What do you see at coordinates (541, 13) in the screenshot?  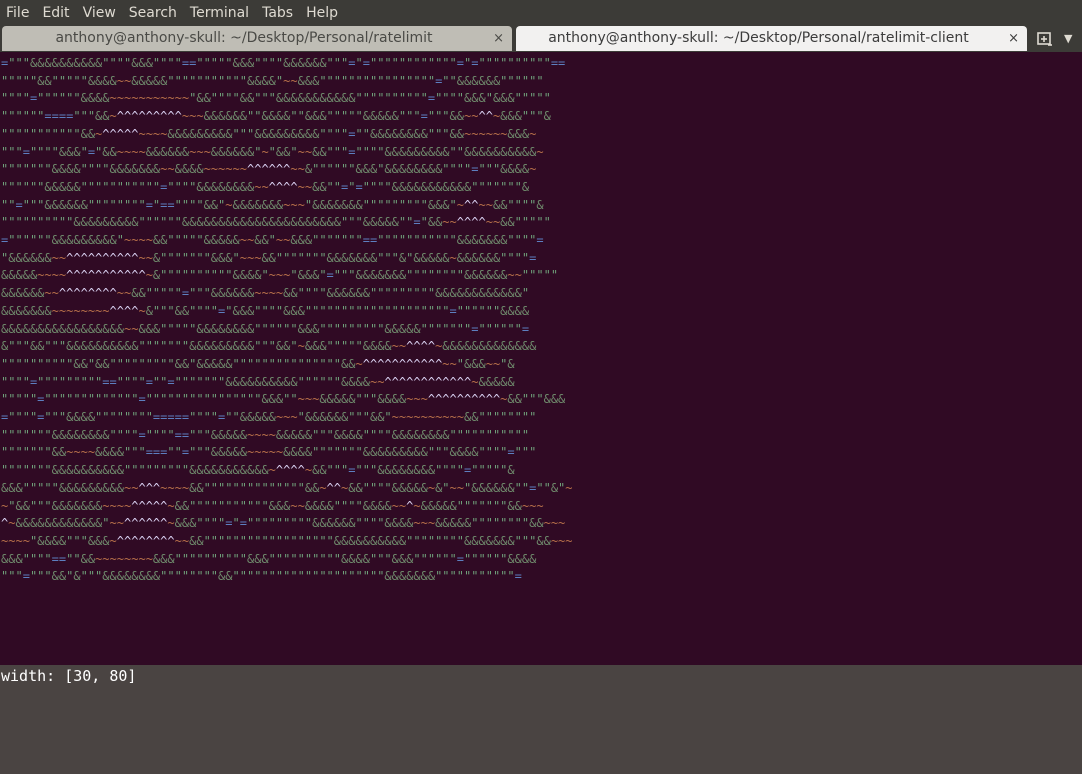 I see `menu-bar: File Edit View Search Terminal Tabs Help` at bounding box center [541, 13].